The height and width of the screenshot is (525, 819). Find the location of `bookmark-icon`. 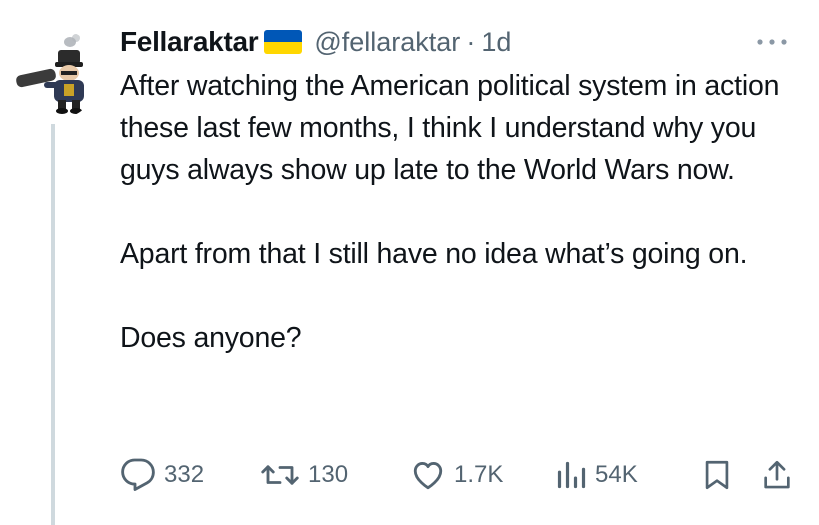

bookmark-icon is located at coordinates (717, 475).